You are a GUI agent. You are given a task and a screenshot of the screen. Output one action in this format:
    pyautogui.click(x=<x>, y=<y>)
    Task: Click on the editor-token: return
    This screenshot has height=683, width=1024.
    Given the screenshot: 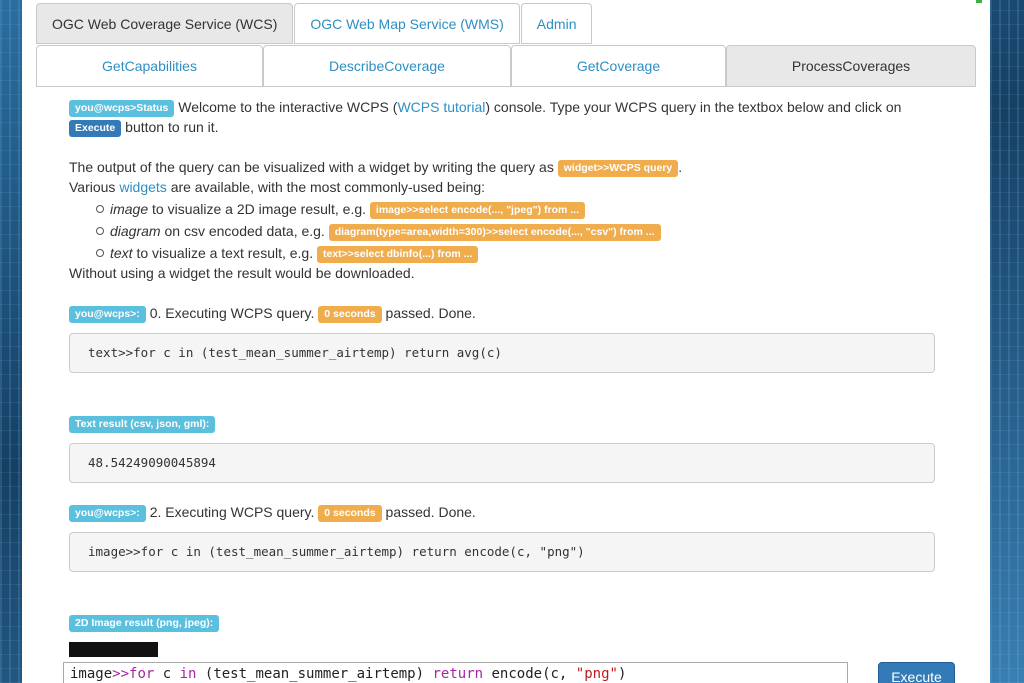 What is the action you would take?
    pyautogui.click(x=458, y=674)
    